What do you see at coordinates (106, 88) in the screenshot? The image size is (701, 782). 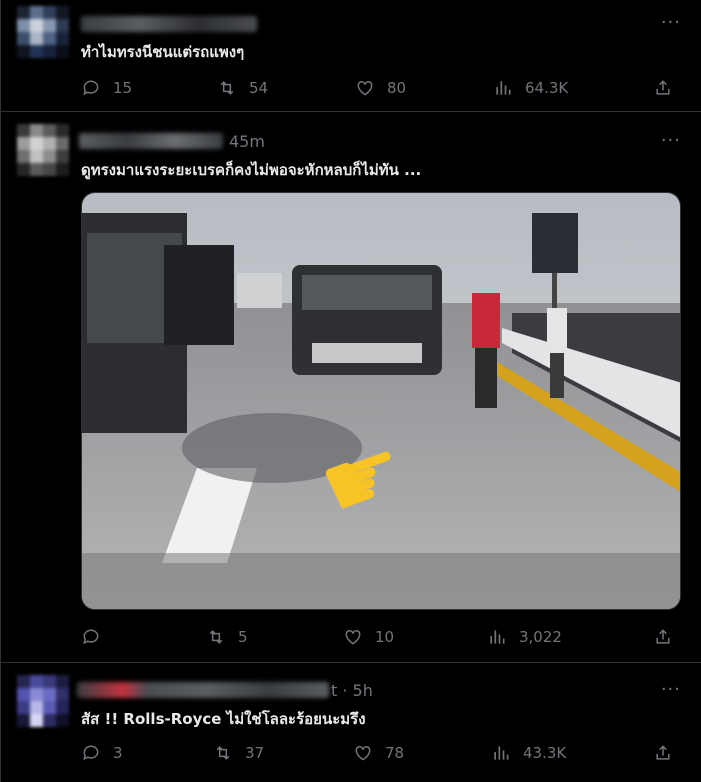 I see `reply-button: 15` at bounding box center [106, 88].